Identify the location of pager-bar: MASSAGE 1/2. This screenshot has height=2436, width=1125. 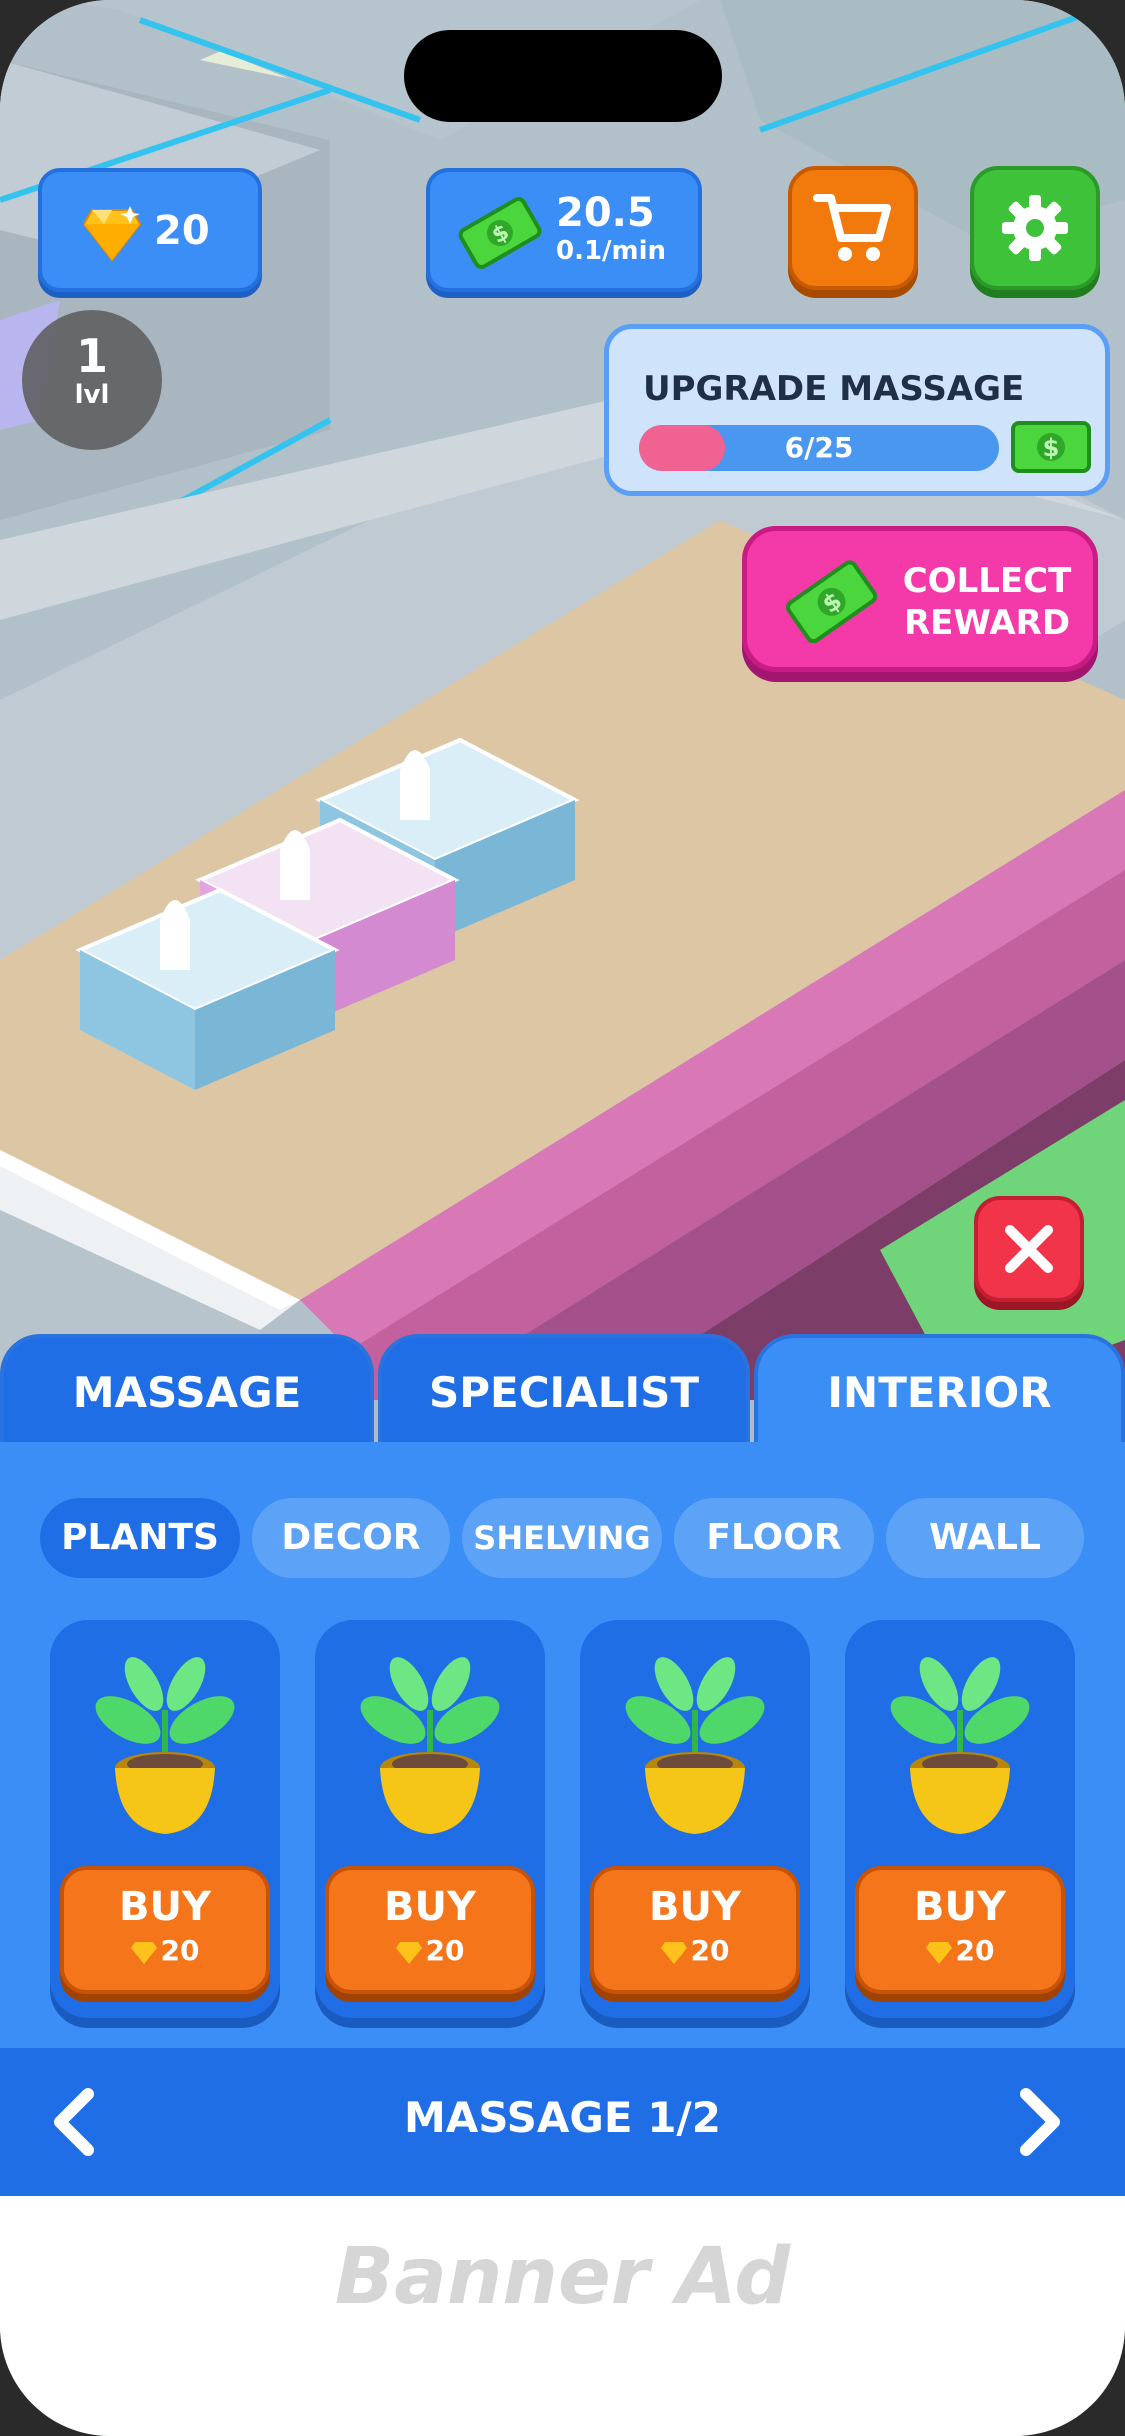
(562, 2122).